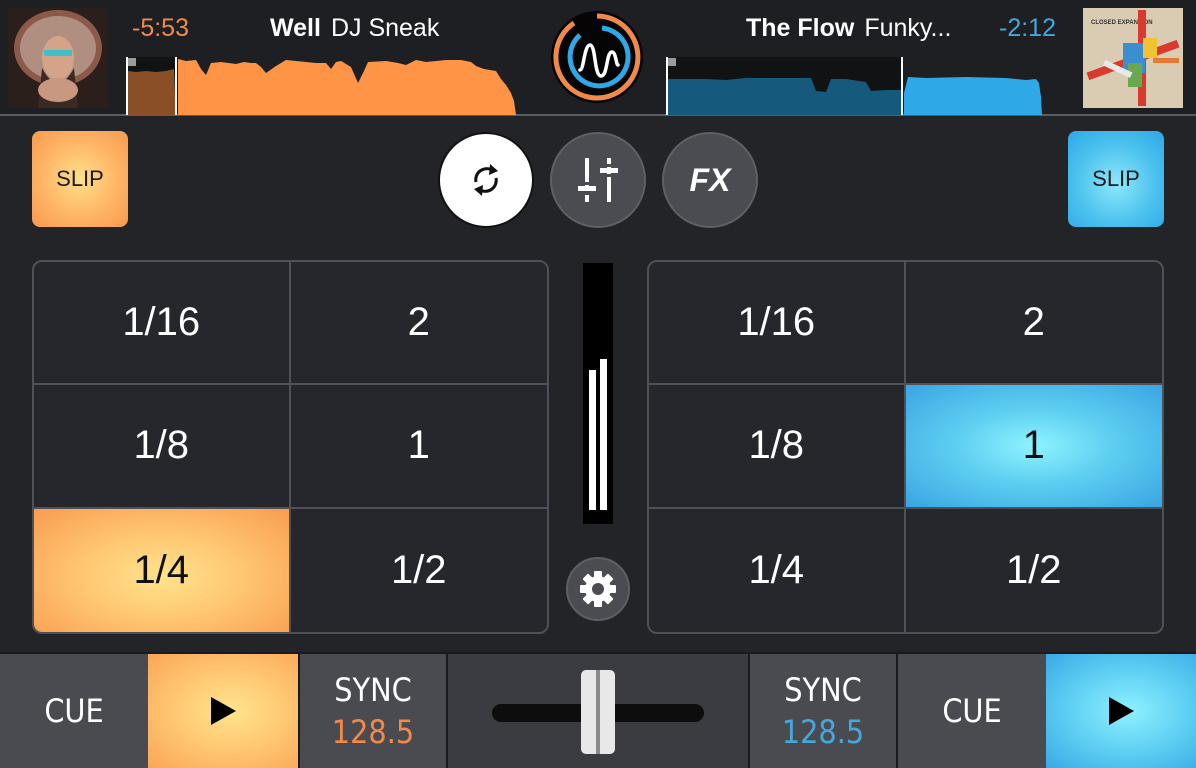 The height and width of the screenshot is (768, 1196). I want to click on deck-right-cue-label: CUE, so click(972, 711).